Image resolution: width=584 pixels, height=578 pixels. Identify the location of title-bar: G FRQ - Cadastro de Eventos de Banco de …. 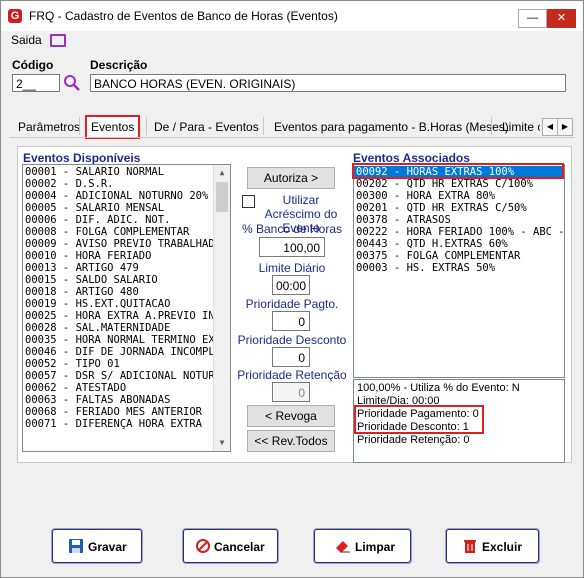
(292, 16).